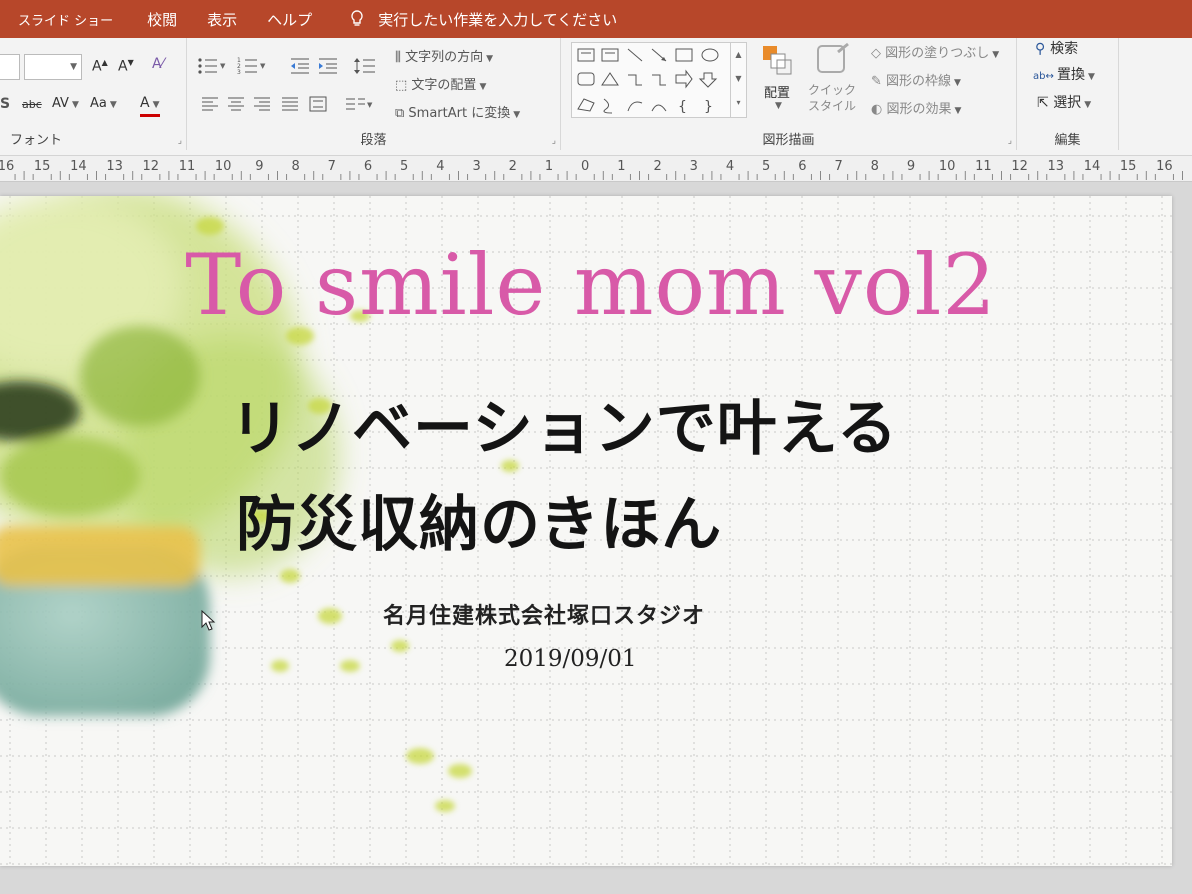 This screenshot has height=894, width=1192. Describe the element at coordinates (53, 67) in the screenshot. I see `font-size-combo: ▼` at that location.